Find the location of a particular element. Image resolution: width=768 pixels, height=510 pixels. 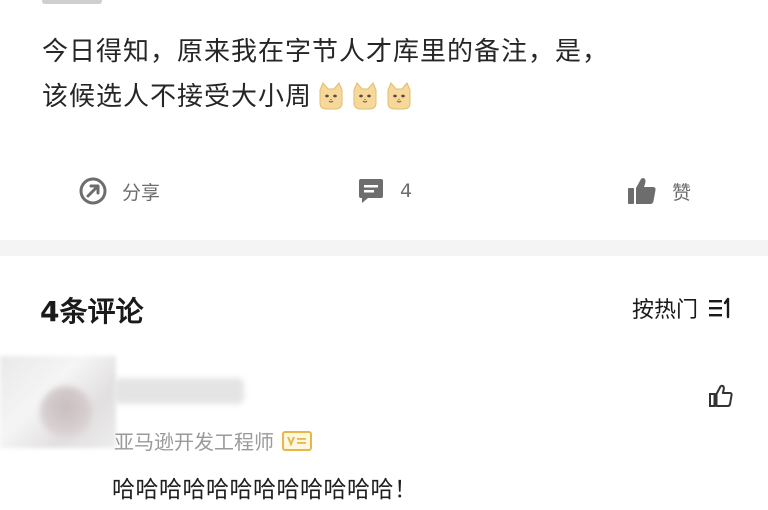

comment-button: 4 is located at coordinates (384, 191).